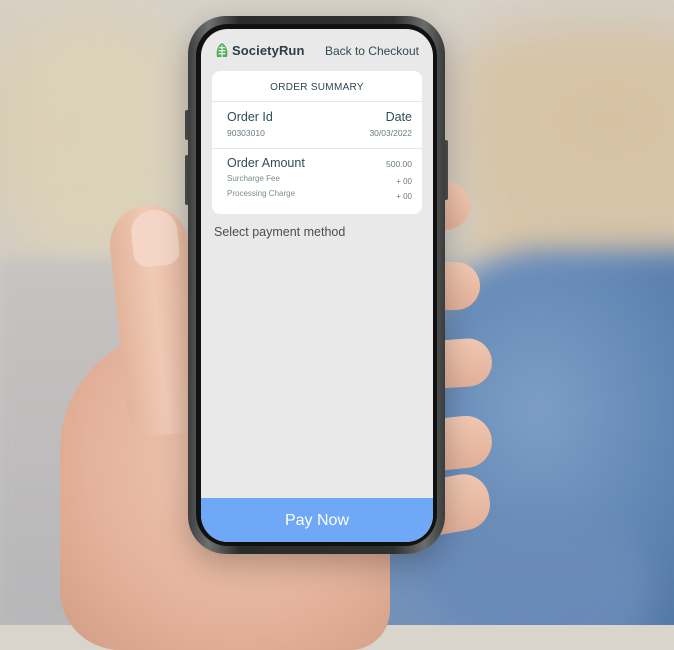 The image size is (674, 650). Describe the element at coordinates (317, 520) in the screenshot. I see `pay-now-button: Pay Now` at that location.